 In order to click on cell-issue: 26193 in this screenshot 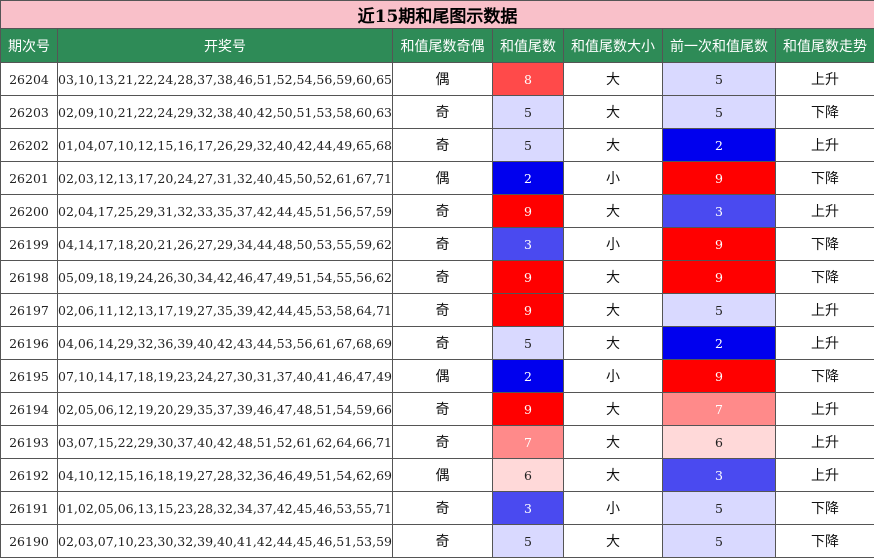, I will do `click(29, 442)`.